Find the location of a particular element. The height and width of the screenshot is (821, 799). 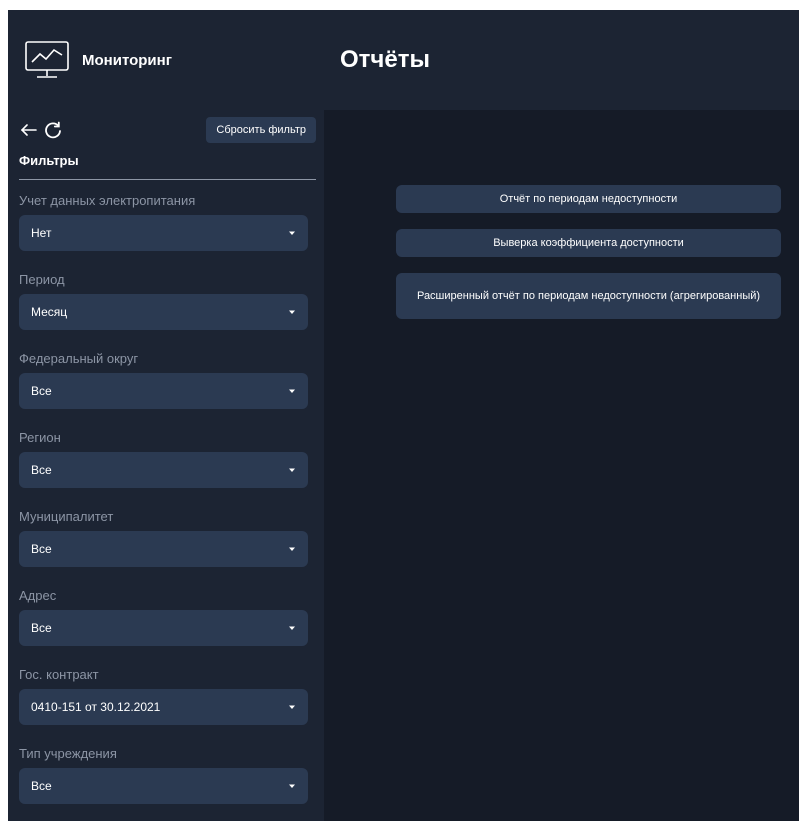

filter-region: Регион Все is located at coordinates (163, 452).